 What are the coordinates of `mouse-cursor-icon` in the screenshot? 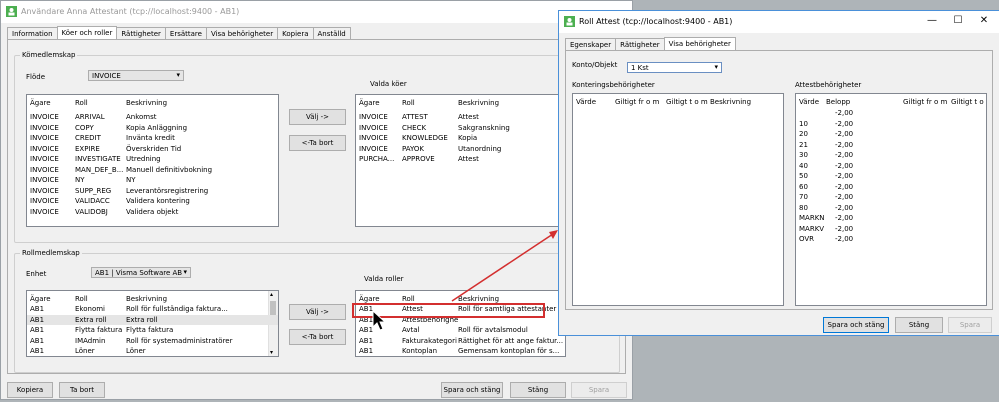 It's located at (379, 320).